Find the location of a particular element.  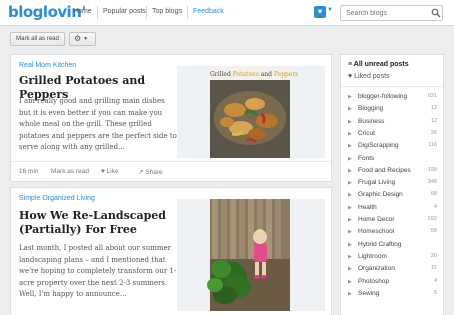

sidebar-category-item: ▶ Photoshop 4 is located at coordinates (392, 283).